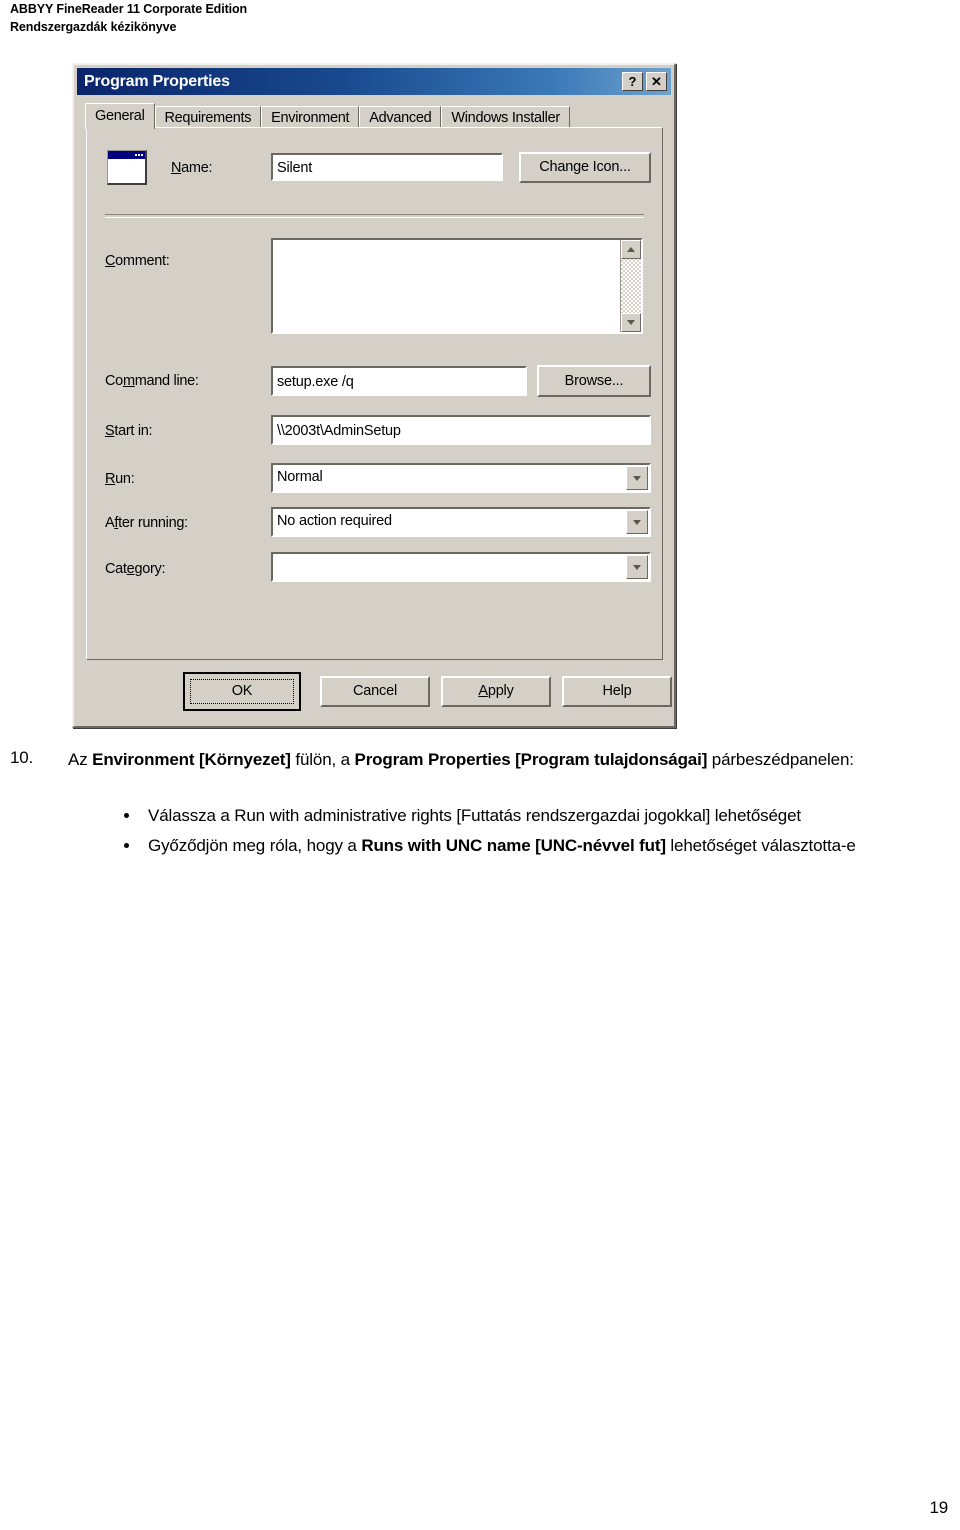 The height and width of the screenshot is (1530, 960). I want to click on run-dropdown: Normal, so click(461, 478).